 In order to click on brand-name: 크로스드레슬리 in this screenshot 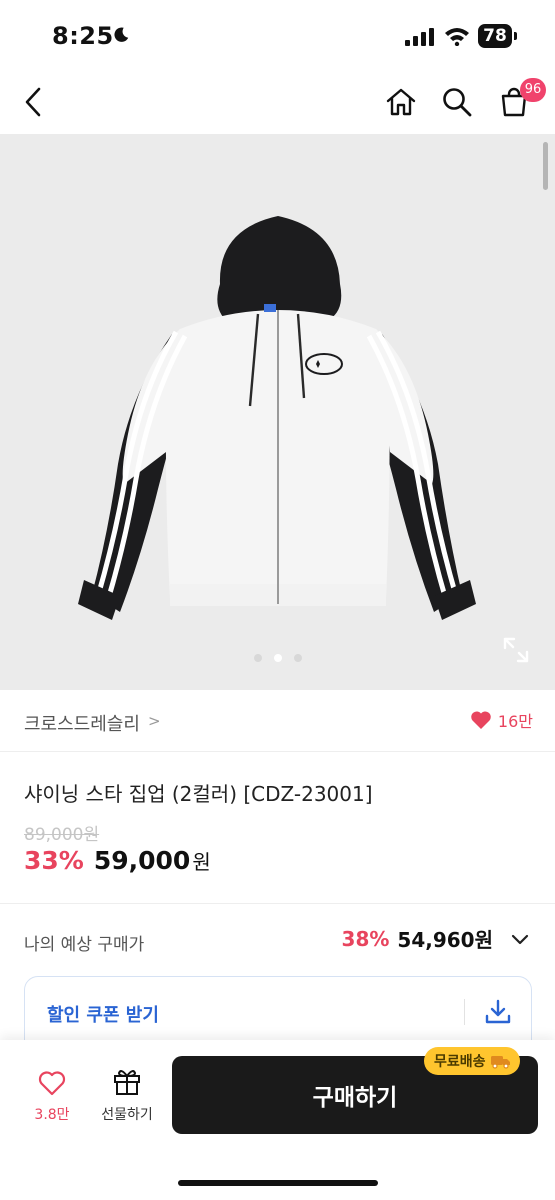, I will do `click(82, 723)`.